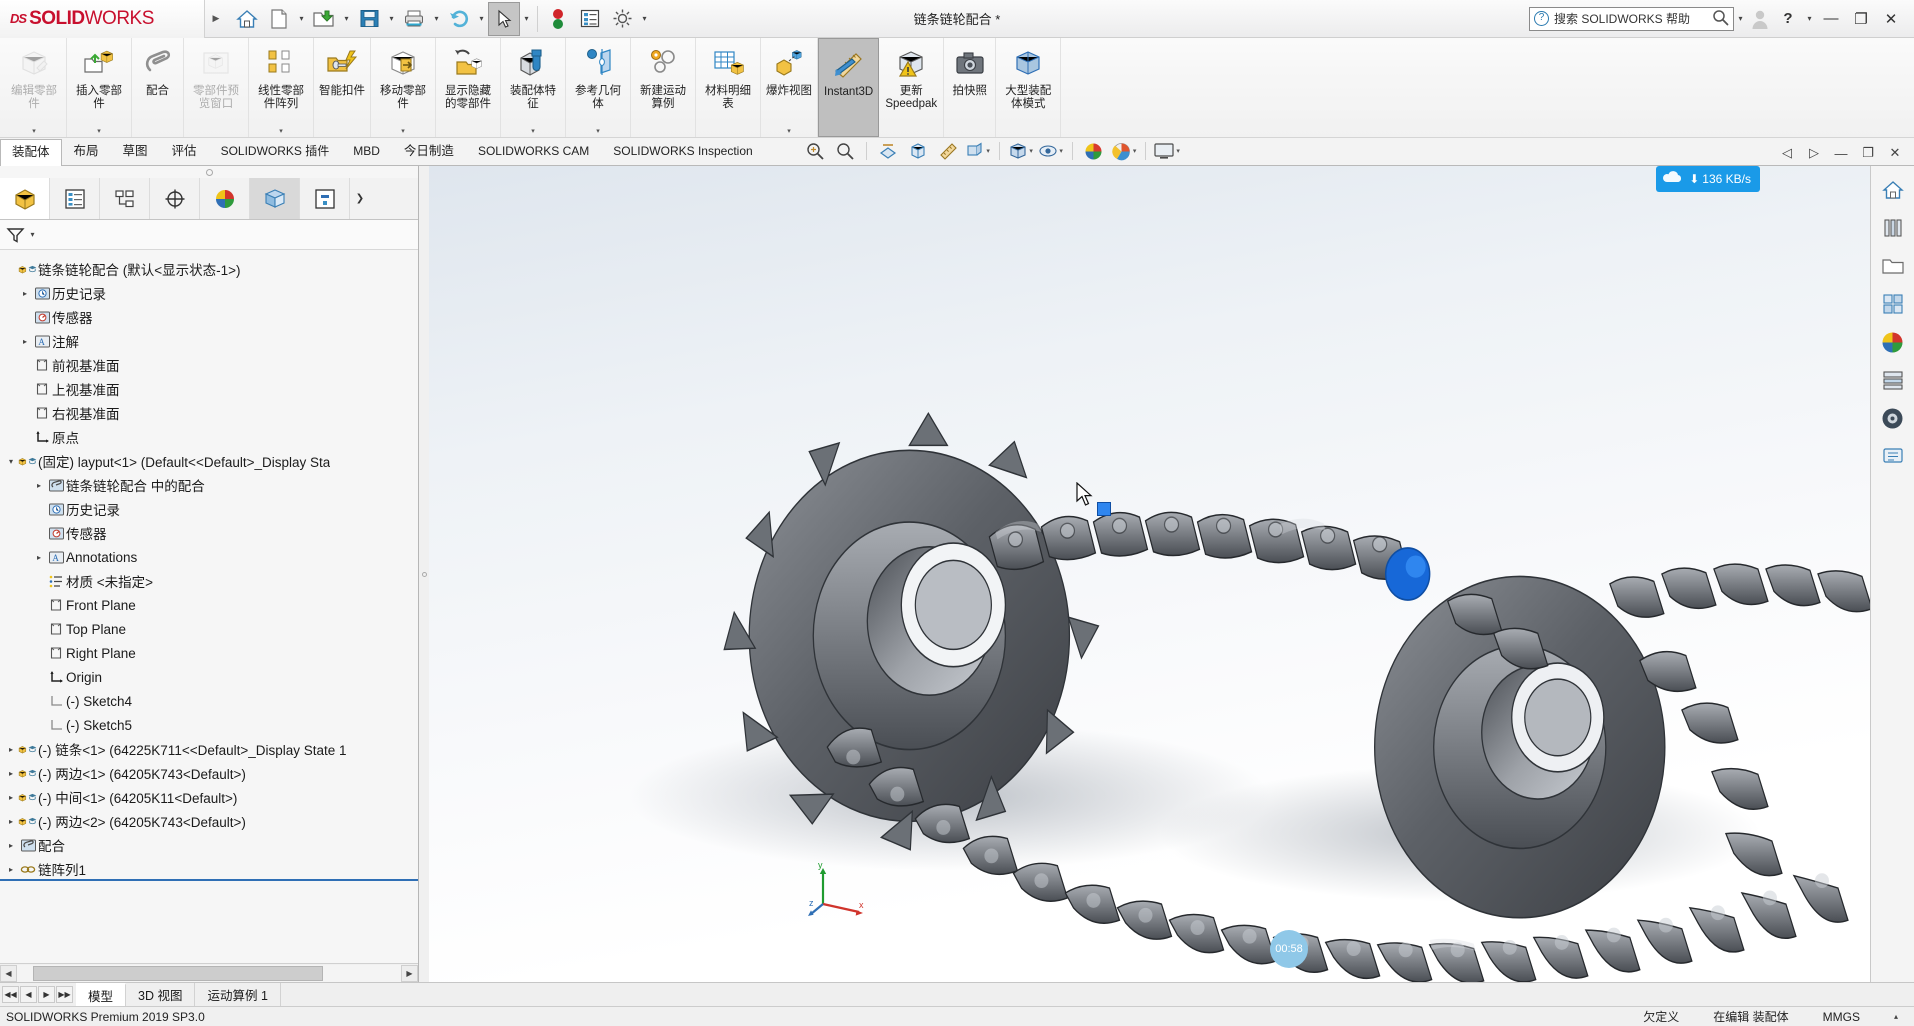 This screenshot has width=1914, height=1026. Describe the element at coordinates (912, 87) in the screenshot. I see `ribbon-button-update-speedpak: 更新 Speedpak` at that location.